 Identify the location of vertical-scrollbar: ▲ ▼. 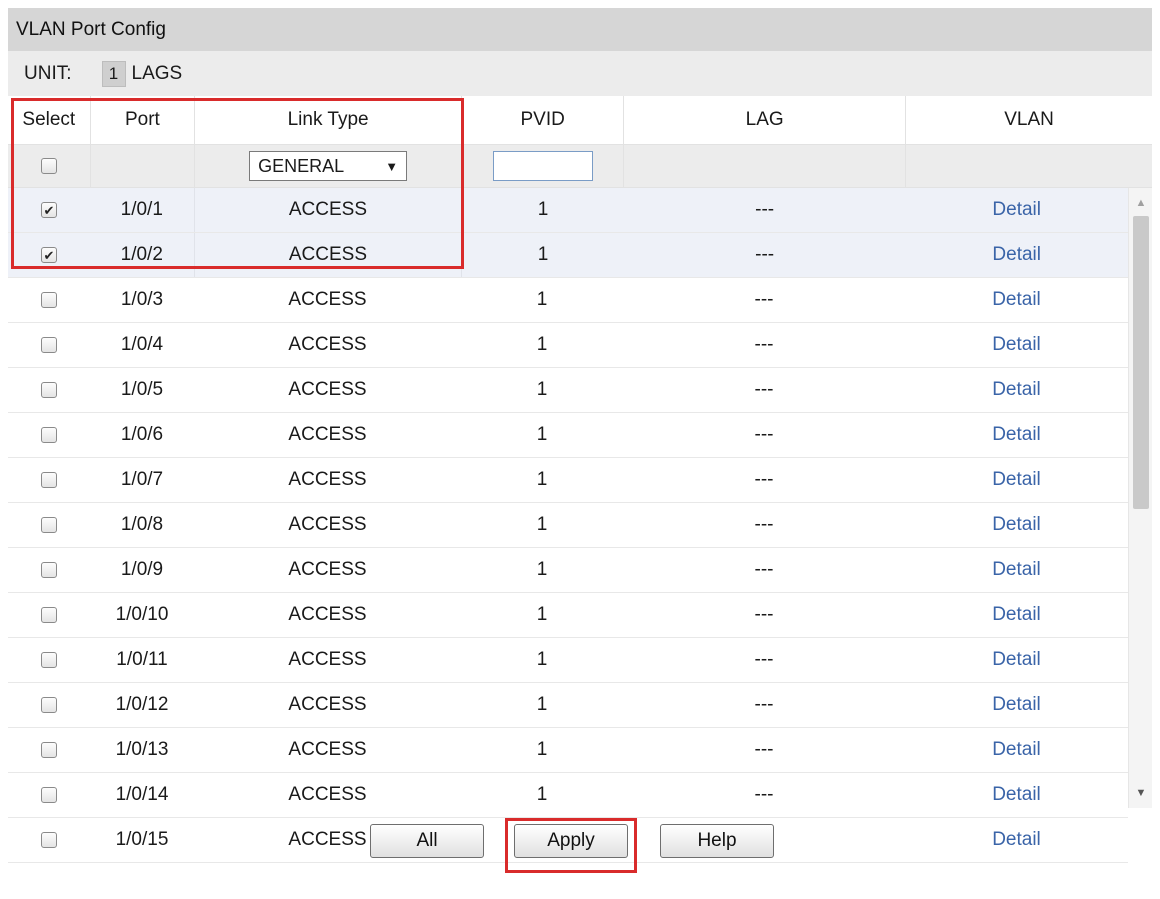
(1140, 498).